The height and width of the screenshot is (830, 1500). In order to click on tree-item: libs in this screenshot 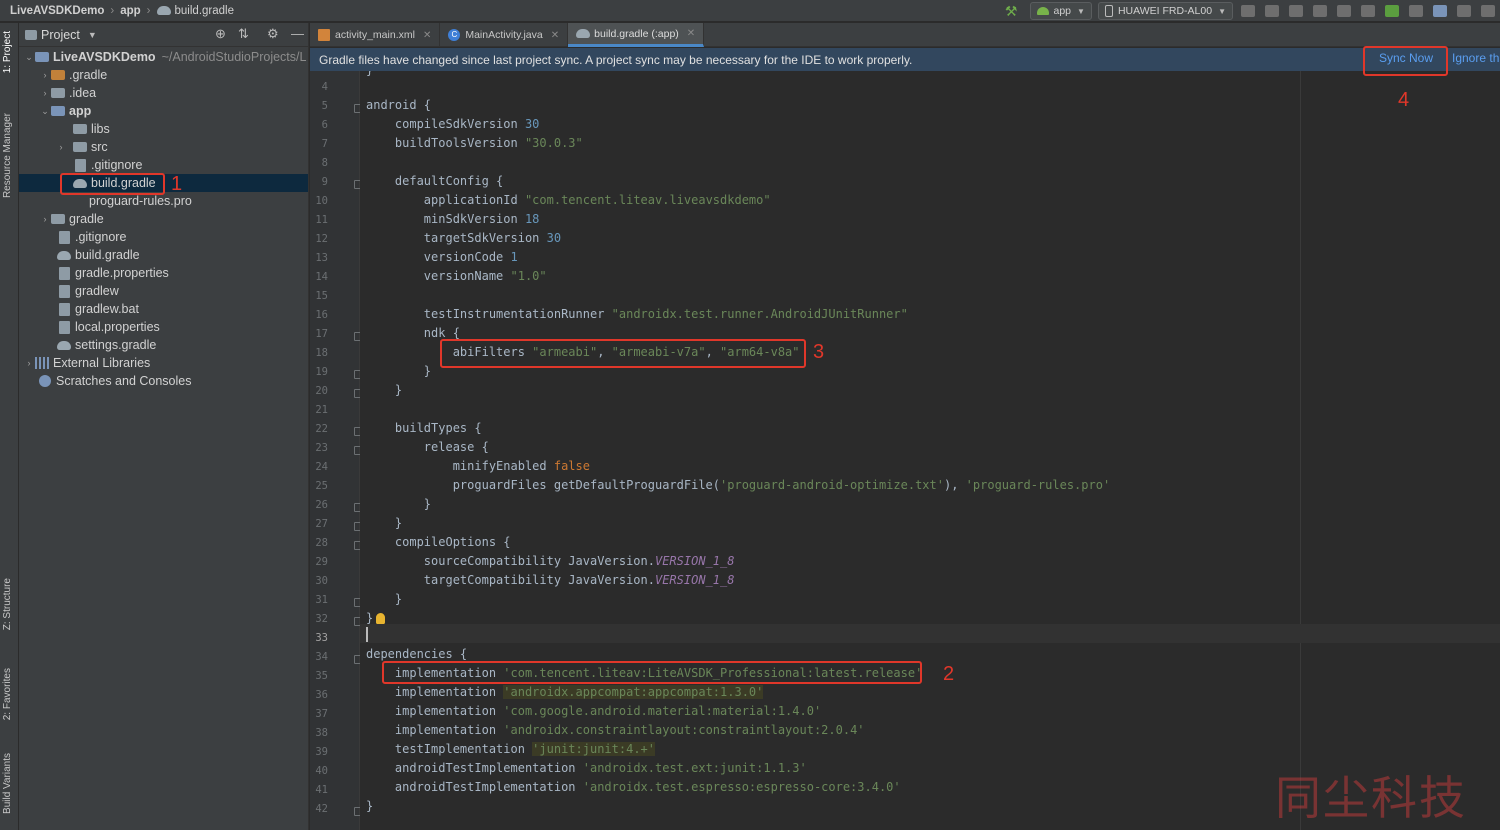, I will do `click(163, 129)`.